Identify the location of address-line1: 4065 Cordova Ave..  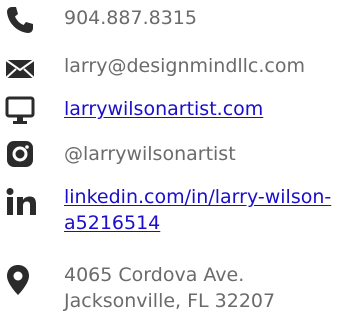
(154, 275).